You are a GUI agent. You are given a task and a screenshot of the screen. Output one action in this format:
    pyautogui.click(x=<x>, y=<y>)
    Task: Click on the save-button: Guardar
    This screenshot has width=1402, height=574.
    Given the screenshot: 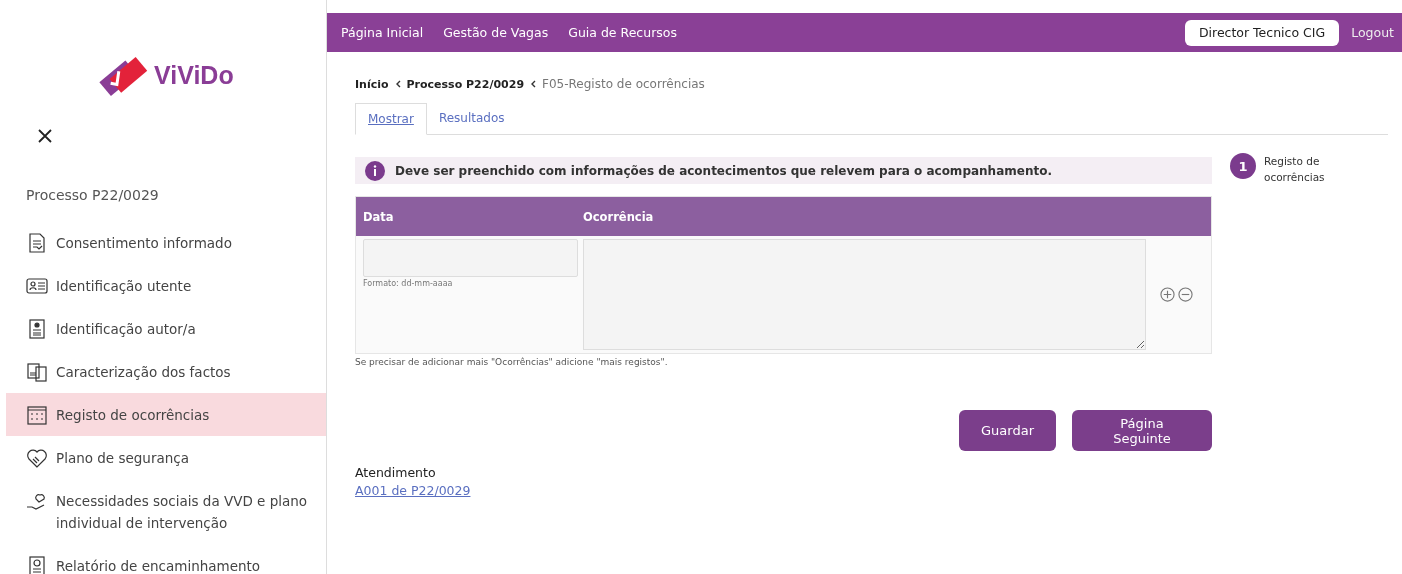 What is the action you would take?
    pyautogui.click(x=1007, y=430)
    